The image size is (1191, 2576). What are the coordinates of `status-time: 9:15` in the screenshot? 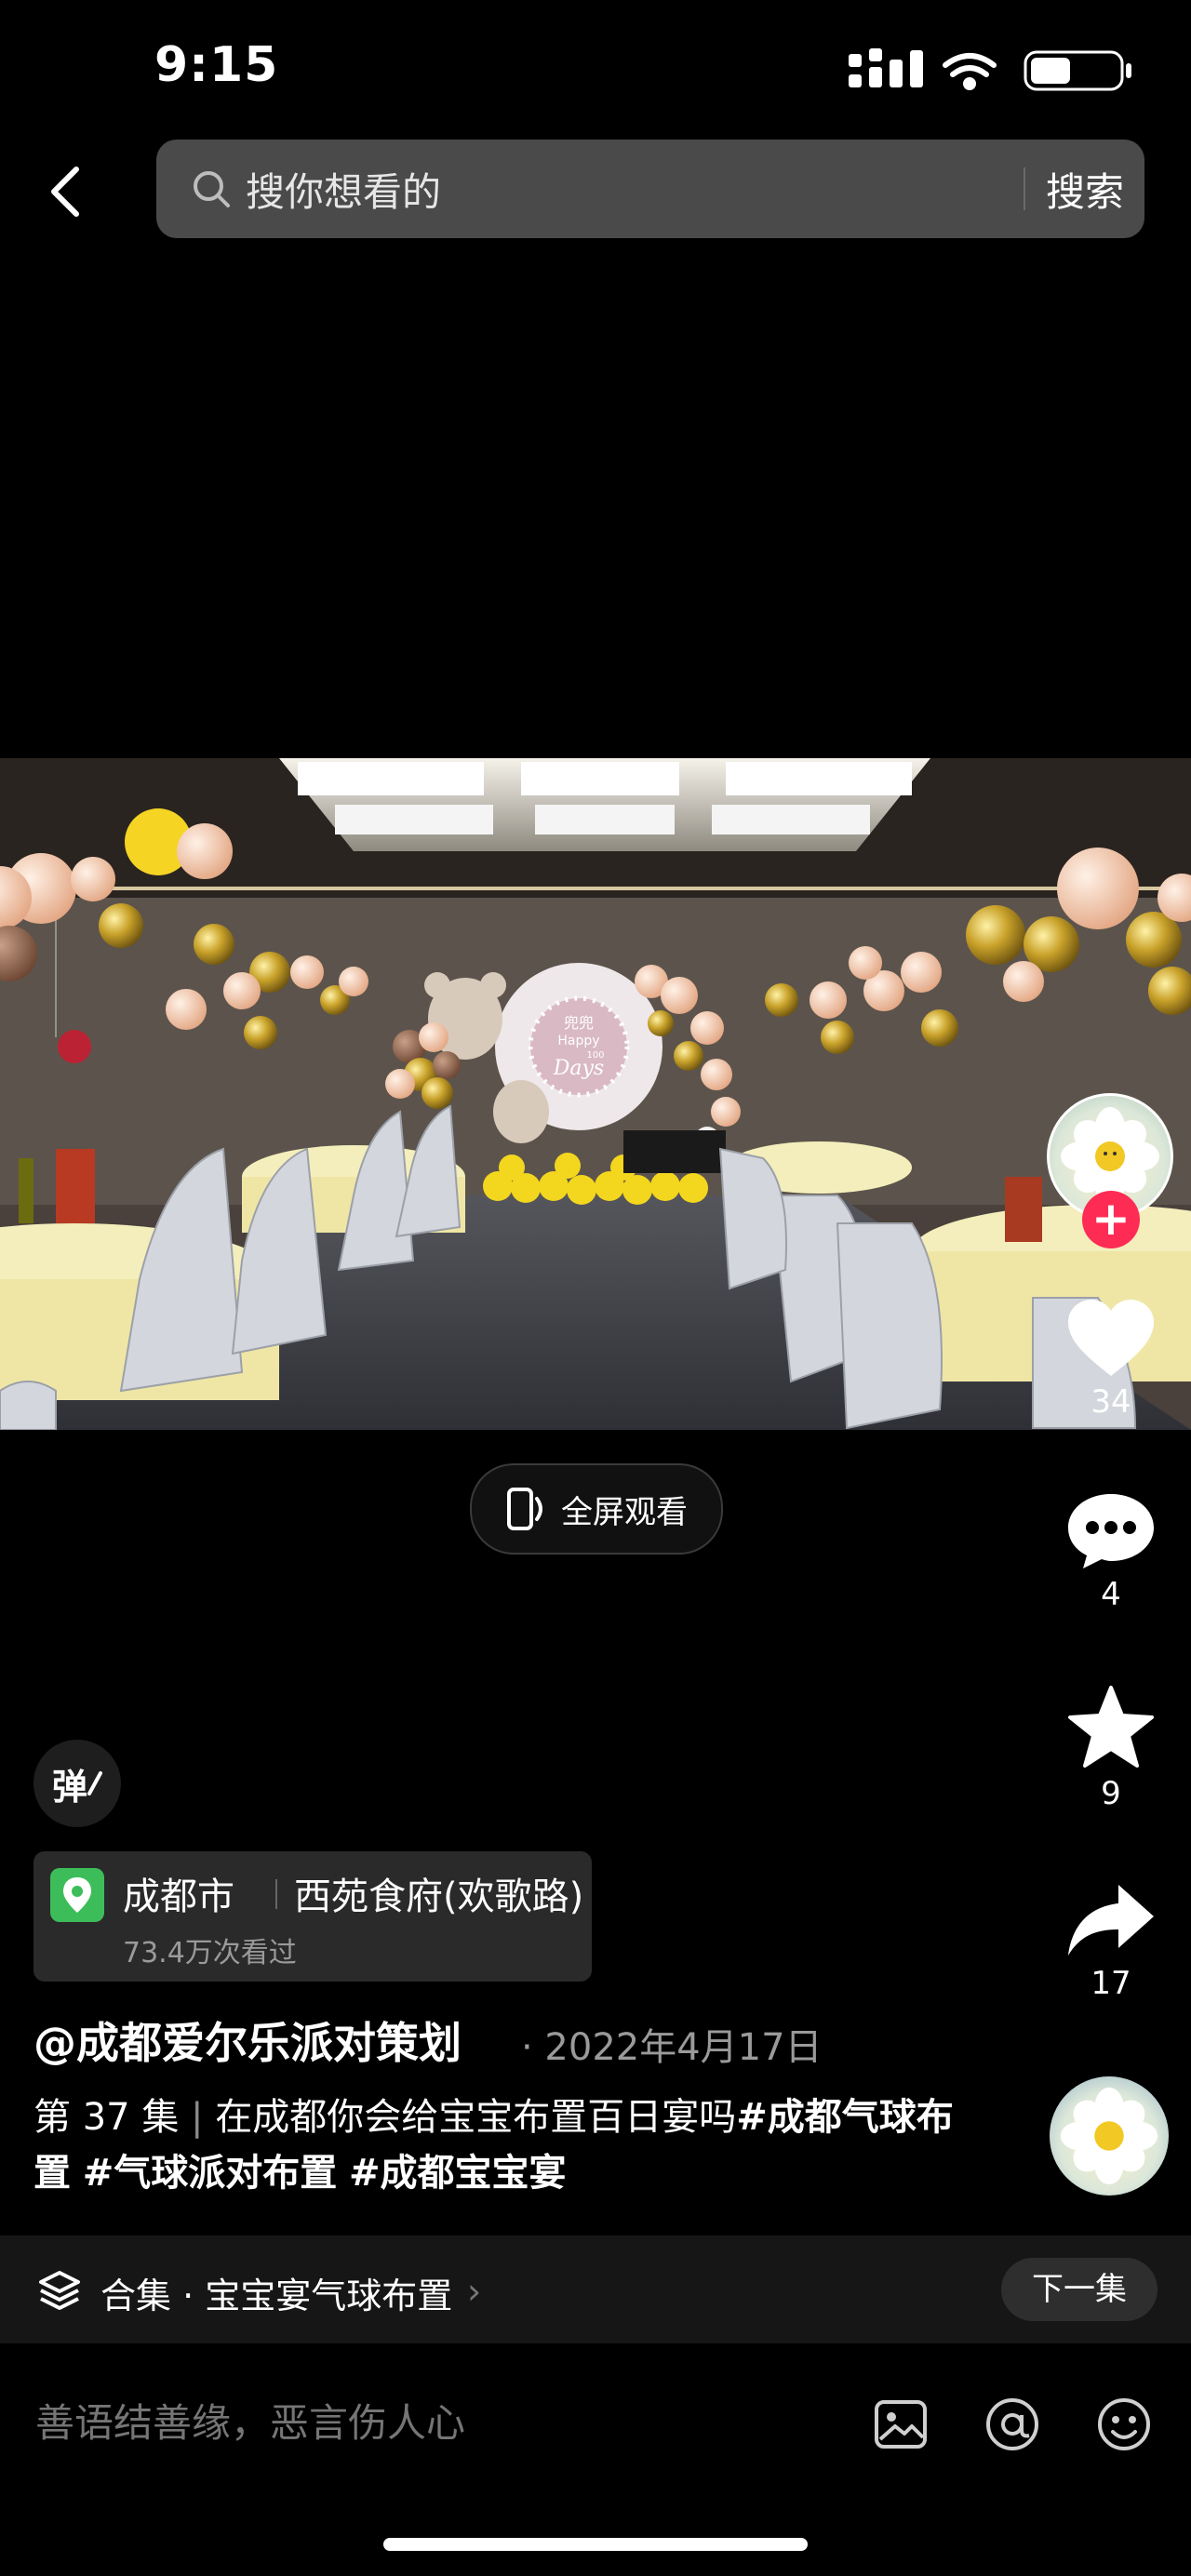 It's located at (216, 65).